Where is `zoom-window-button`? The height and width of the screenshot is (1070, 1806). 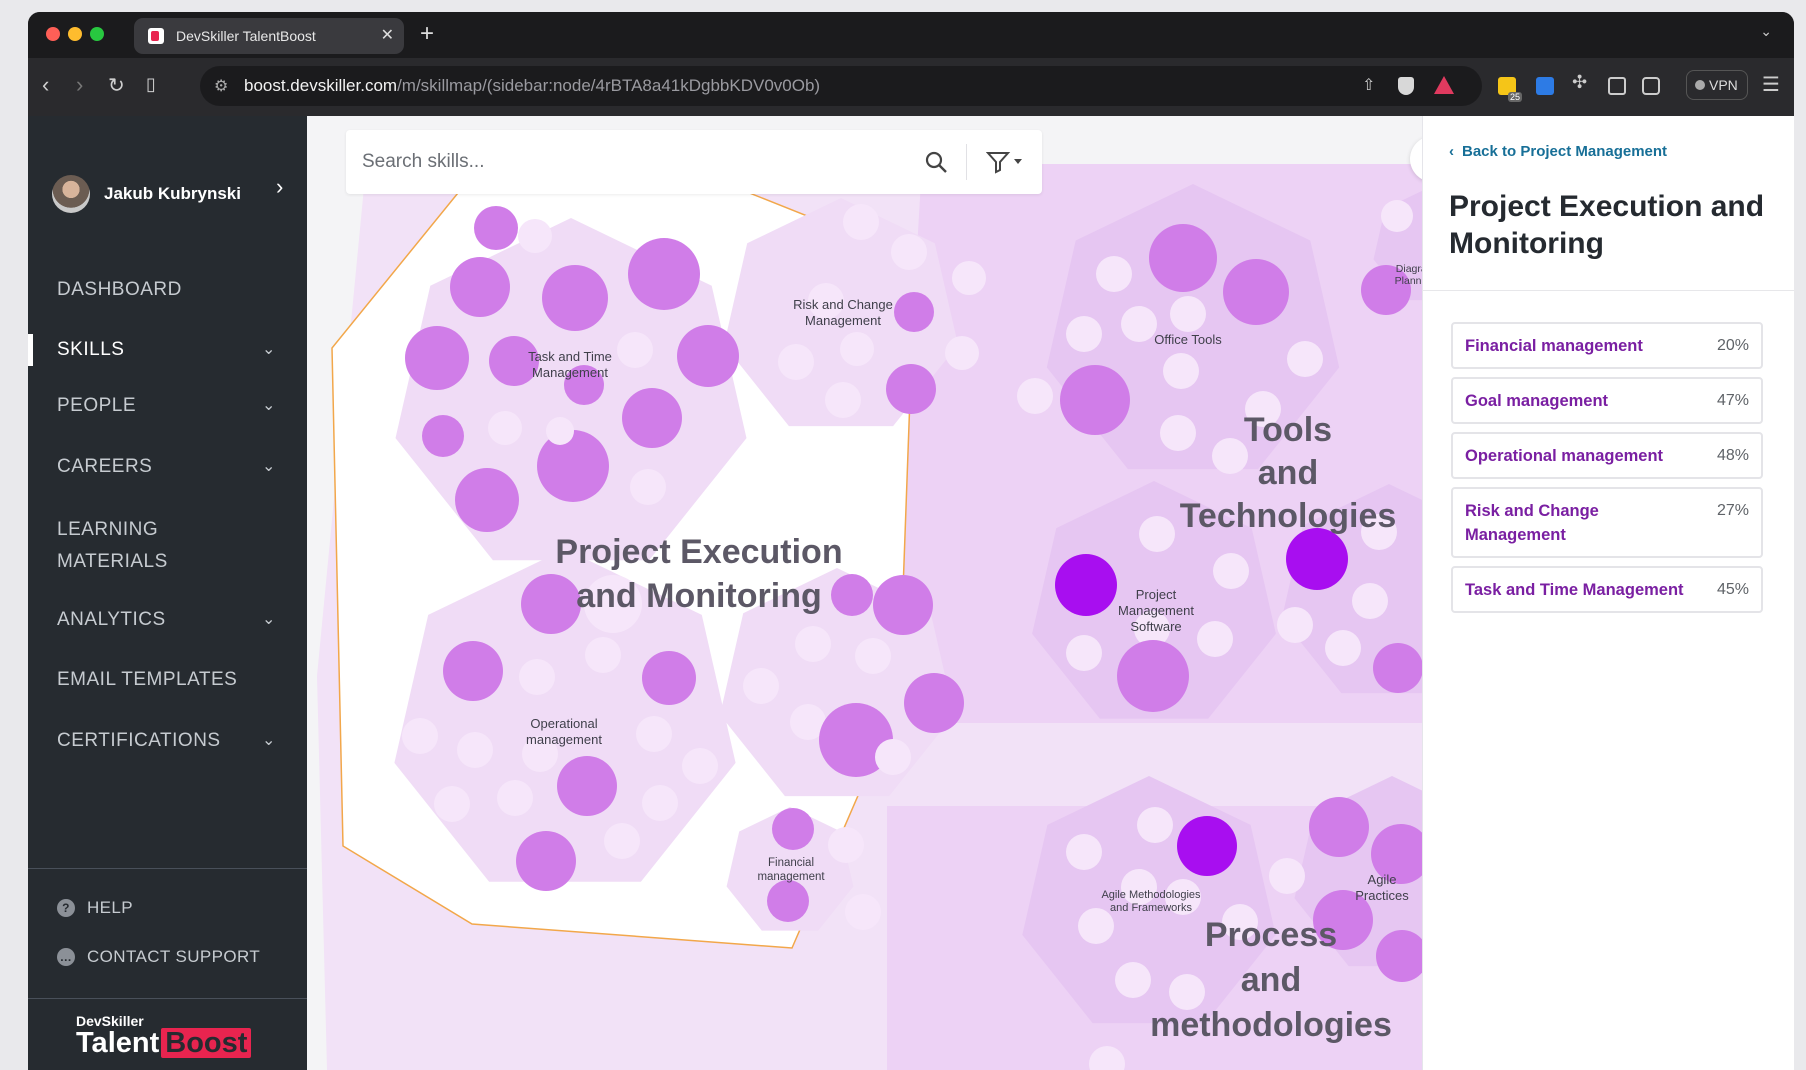
zoom-window-button is located at coordinates (97, 34).